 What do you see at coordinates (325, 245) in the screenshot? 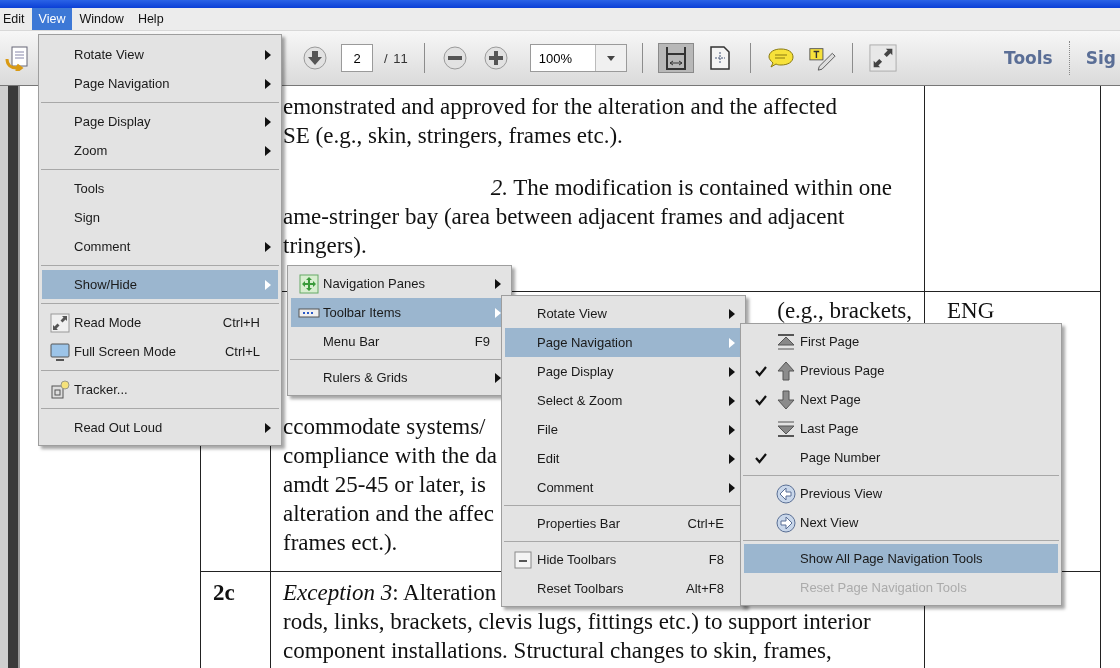
I see `document-text: tringers).` at bounding box center [325, 245].